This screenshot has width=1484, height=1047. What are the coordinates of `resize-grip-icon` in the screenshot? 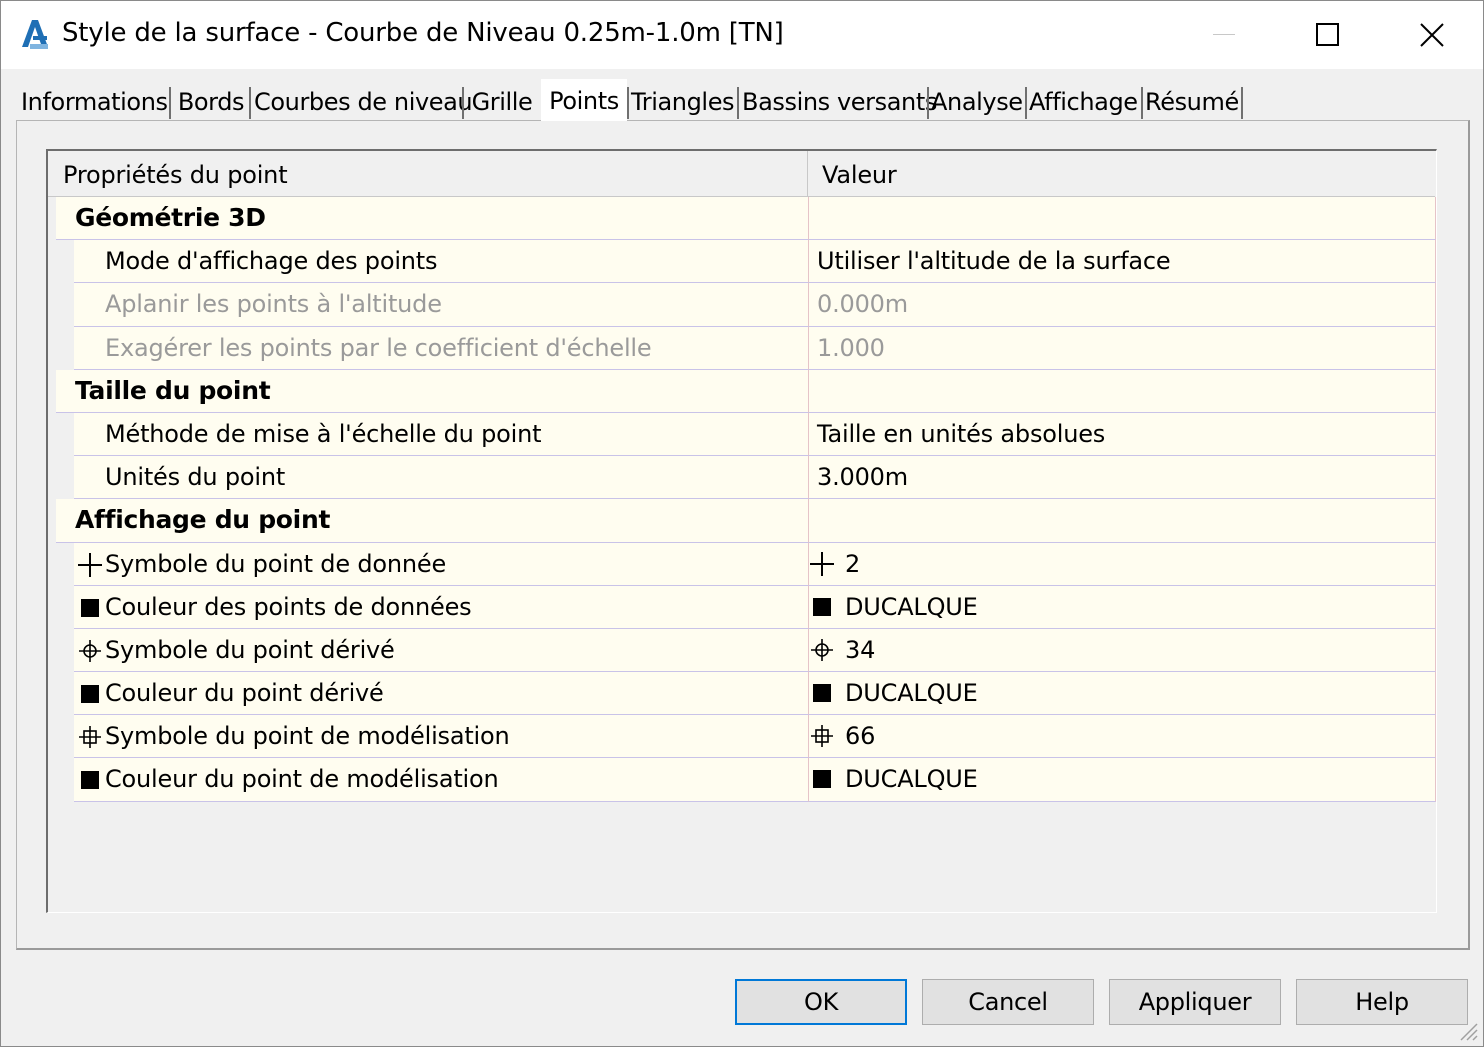 It's located at (1467, 1030).